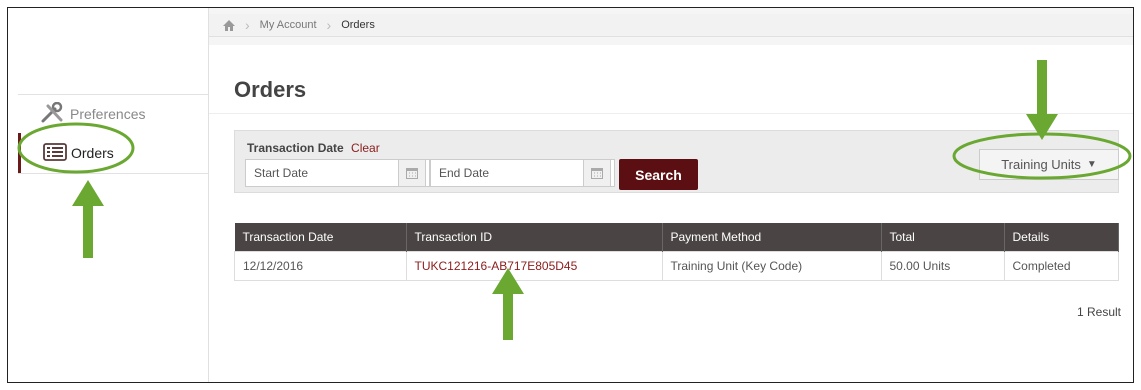 The height and width of the screenshot is (390, 1141). I want to click on cell-transaction-date: 12/12/2016, so click(320, 266).